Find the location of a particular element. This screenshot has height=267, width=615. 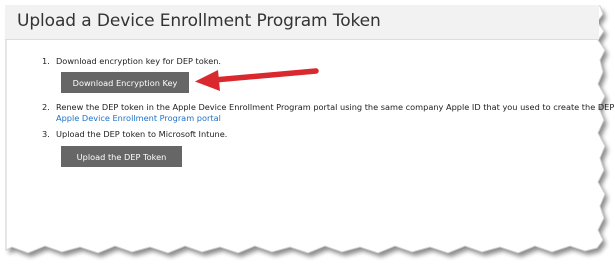

page-title: Upload a Device Enrollment Program Token is located at coordinates (199, 21).